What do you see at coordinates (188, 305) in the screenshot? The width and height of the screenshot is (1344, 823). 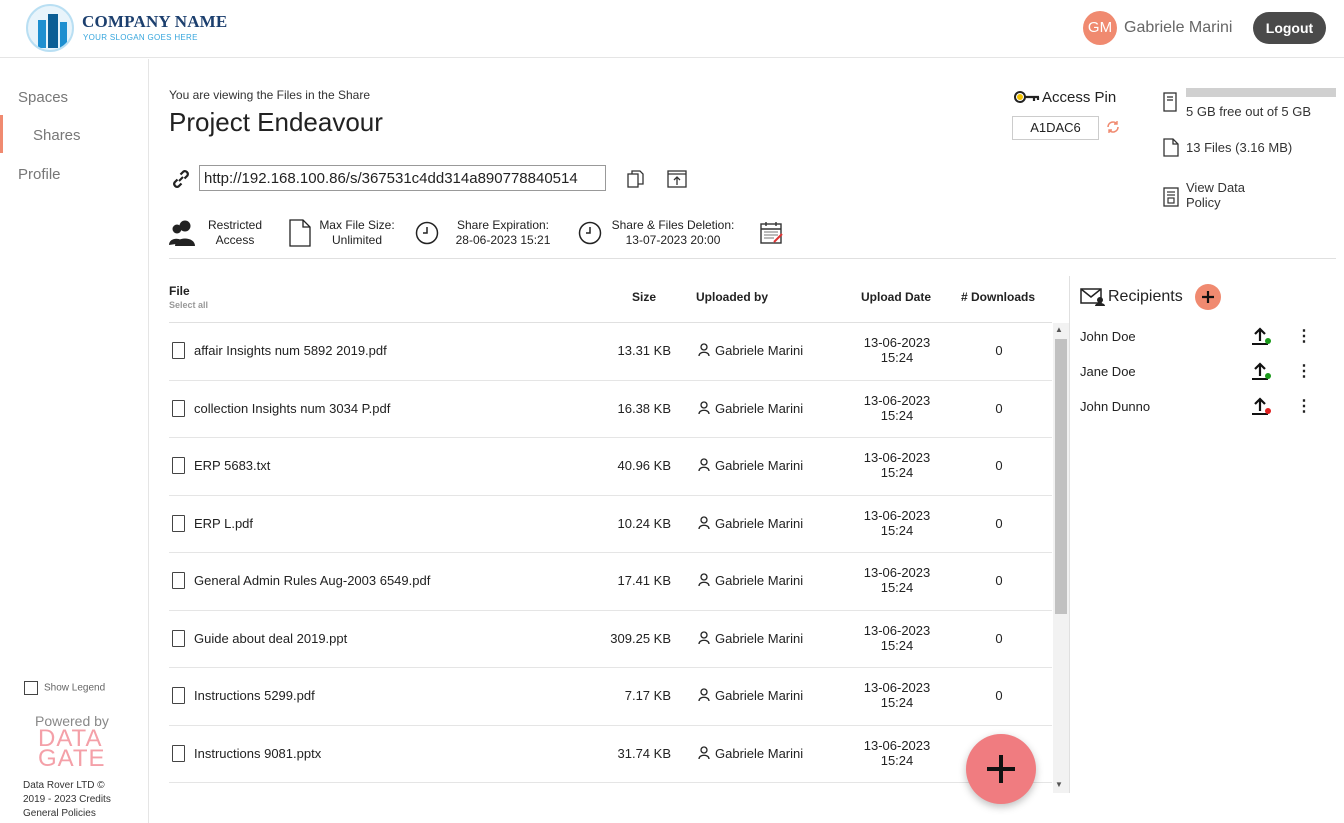 I see `select-all-link: Select all` at bounding box center [188, 305].